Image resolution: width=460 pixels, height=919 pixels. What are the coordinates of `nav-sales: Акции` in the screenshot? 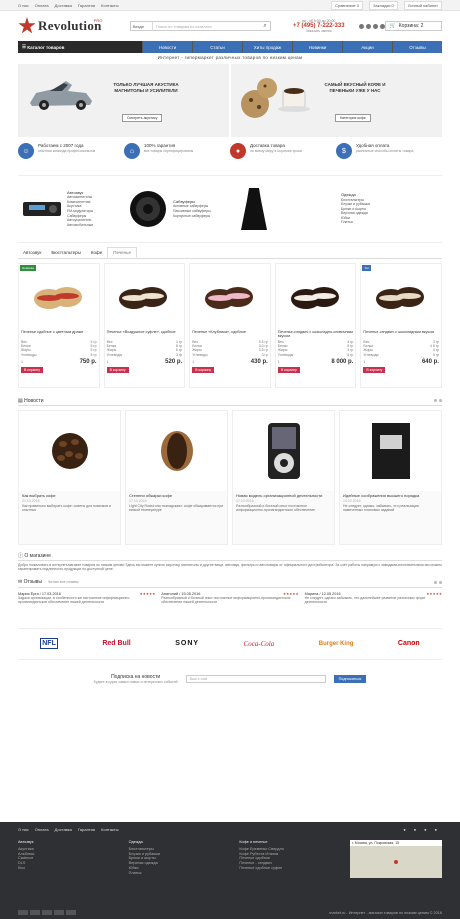 It's located at (367, 47).